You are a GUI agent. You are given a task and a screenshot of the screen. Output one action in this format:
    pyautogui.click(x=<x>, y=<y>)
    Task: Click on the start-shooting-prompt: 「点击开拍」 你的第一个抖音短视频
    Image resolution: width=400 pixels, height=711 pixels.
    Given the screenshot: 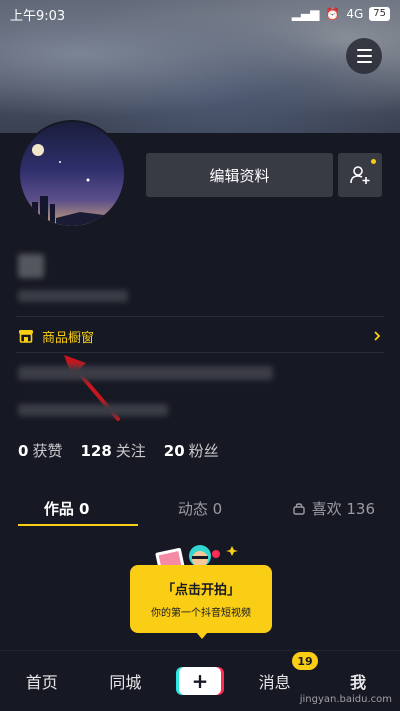 What is the action you would take?
    pyautogui.click(x=201, y=599)
    